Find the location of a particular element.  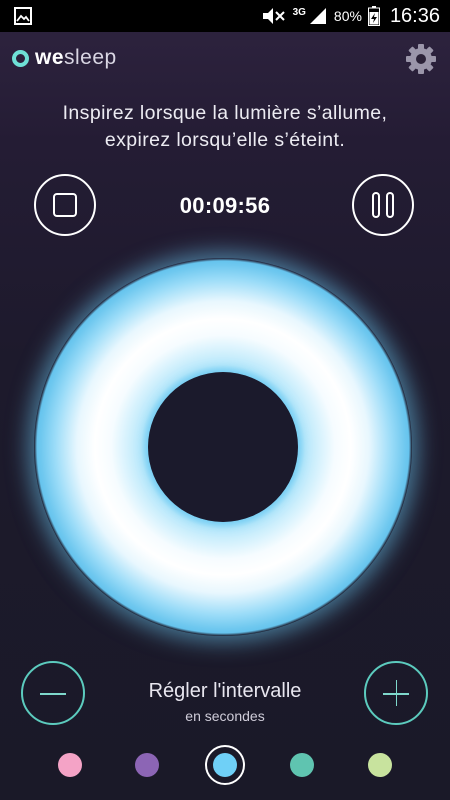

instruction-line-1: Inspirez lorsque la lumière s’allume, is located at coordinates (225, 113).